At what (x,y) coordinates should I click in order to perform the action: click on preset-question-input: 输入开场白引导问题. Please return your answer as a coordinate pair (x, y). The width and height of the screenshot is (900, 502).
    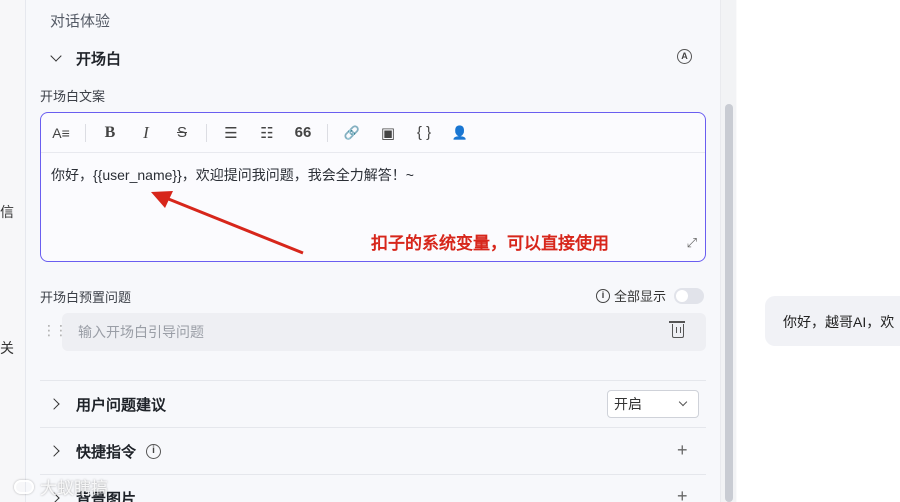
    Looking at the image, I should click on (384, 332).